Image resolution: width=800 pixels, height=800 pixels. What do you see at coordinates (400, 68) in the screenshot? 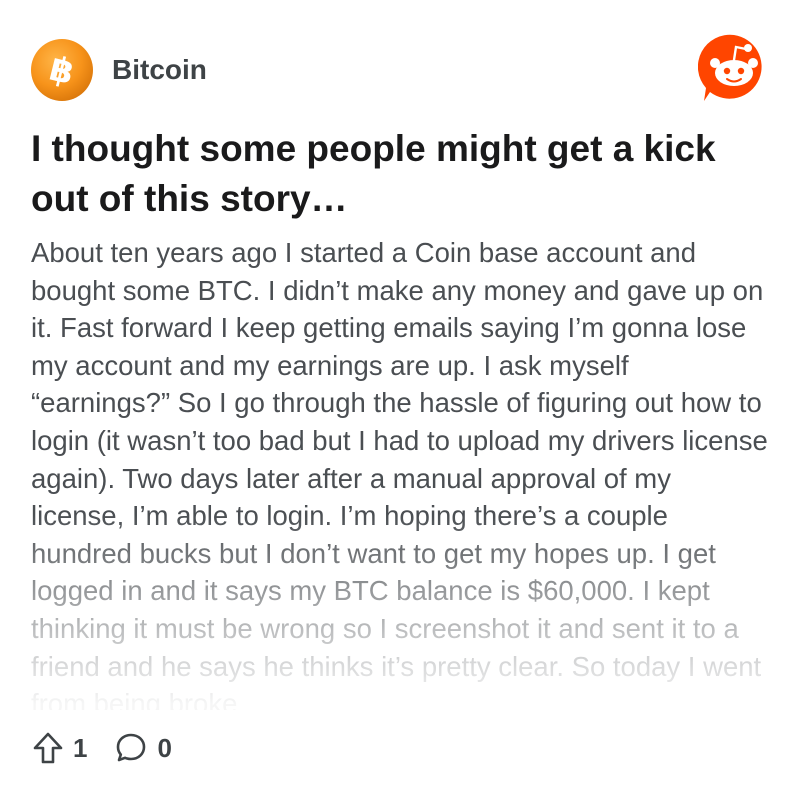
I see `post-header: ฿ Bitcoin` at bounding box center [400, 68].